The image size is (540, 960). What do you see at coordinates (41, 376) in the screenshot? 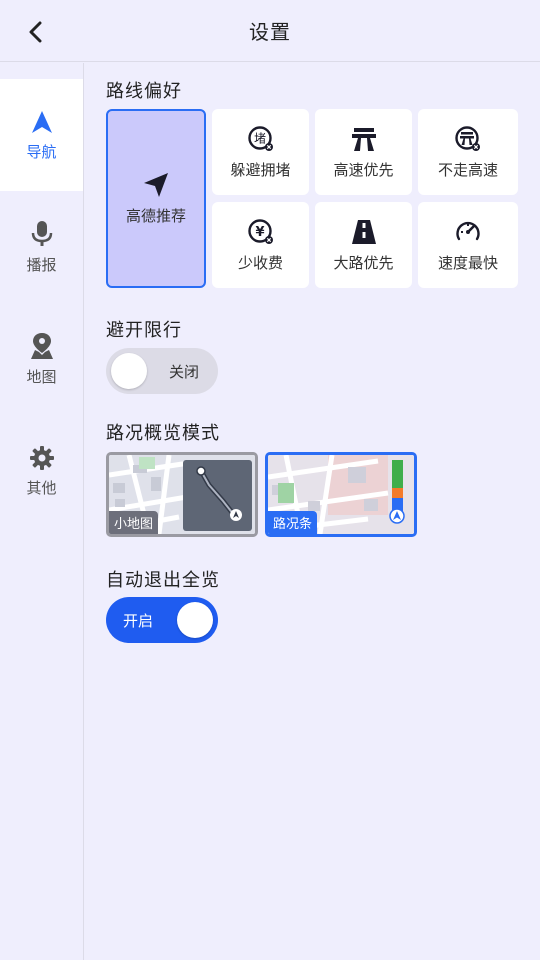
I see `sidebar-item-label: 地图` at bounding box center [41, 376].